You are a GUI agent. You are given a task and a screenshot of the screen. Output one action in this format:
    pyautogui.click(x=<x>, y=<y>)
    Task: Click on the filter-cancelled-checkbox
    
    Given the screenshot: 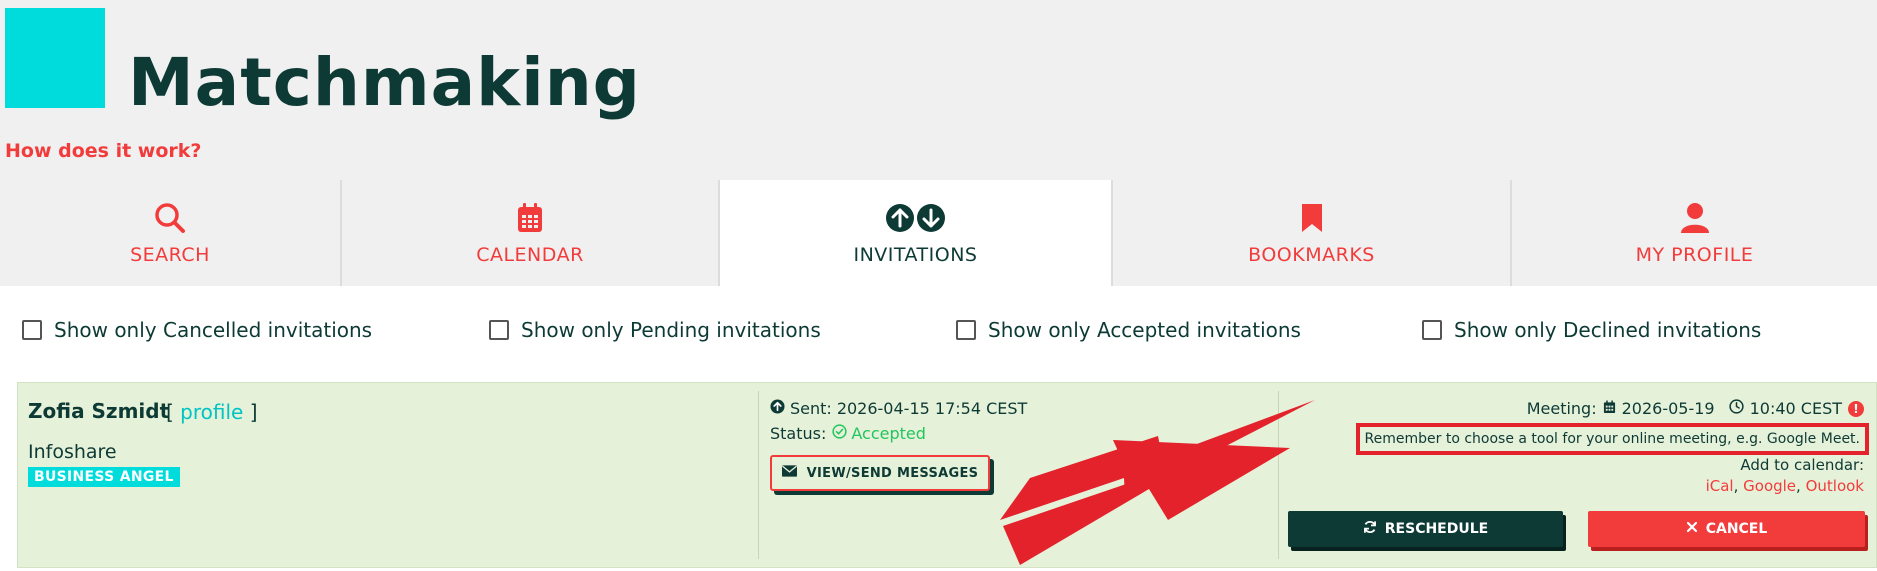 What is the action you would take?
    pyautogui.click(x=32, y=330)
    